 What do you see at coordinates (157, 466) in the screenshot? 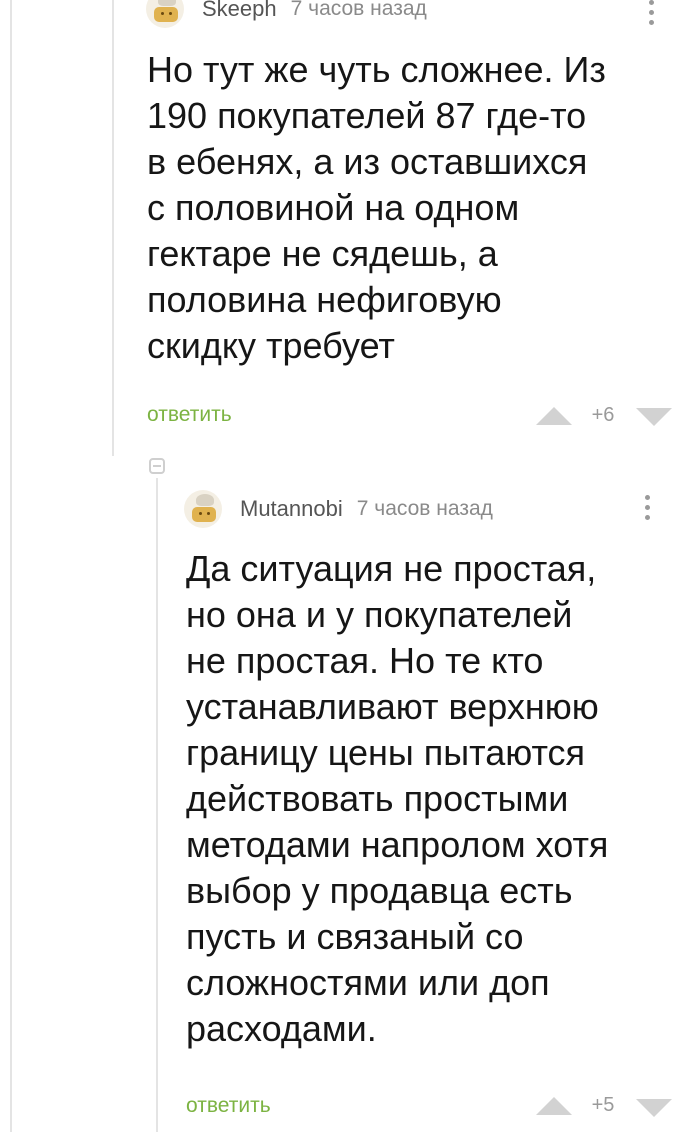
I see `collapse-icon` at bounding box center [157, 466].